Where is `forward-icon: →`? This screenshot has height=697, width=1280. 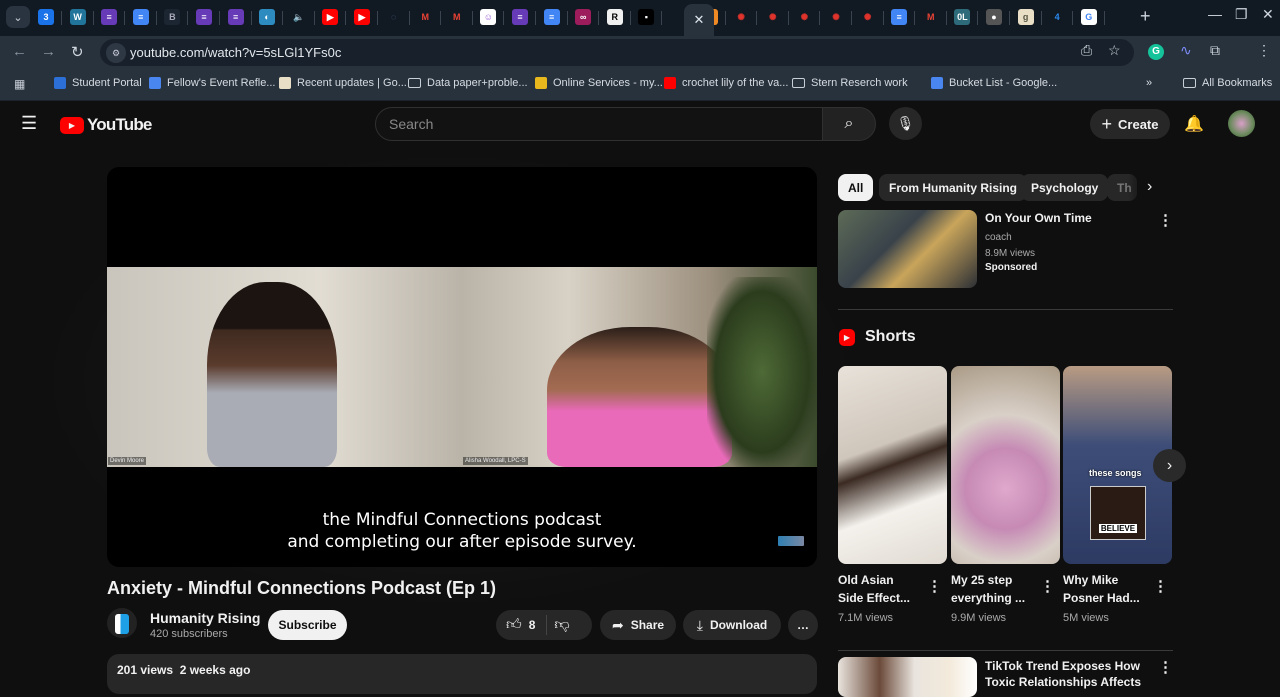
forward-icon: → is located at coordinates (48, 51).